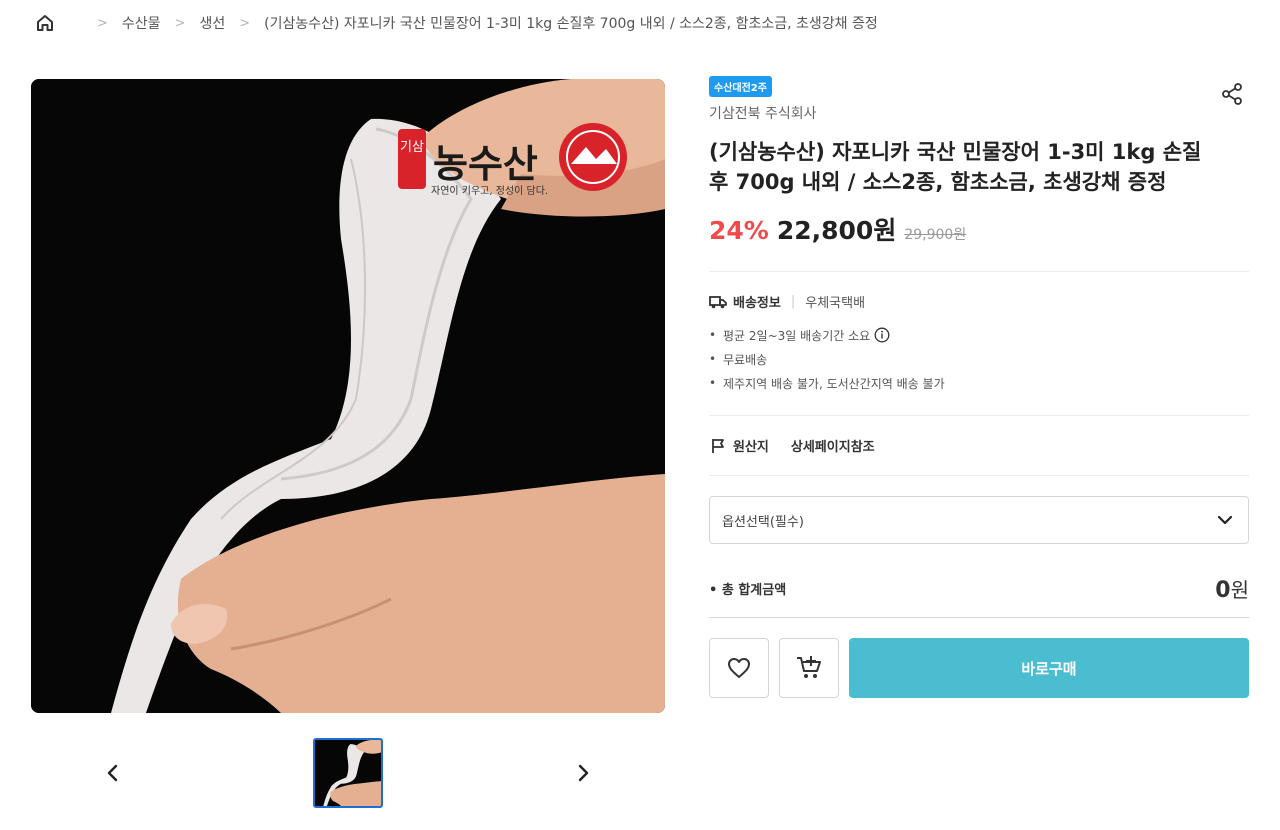 This screenshot has height=830, width=1280. Describe the element at coordinates (485, 164) in the screenshot. I see `watermark-logo: 농수산` at that location.